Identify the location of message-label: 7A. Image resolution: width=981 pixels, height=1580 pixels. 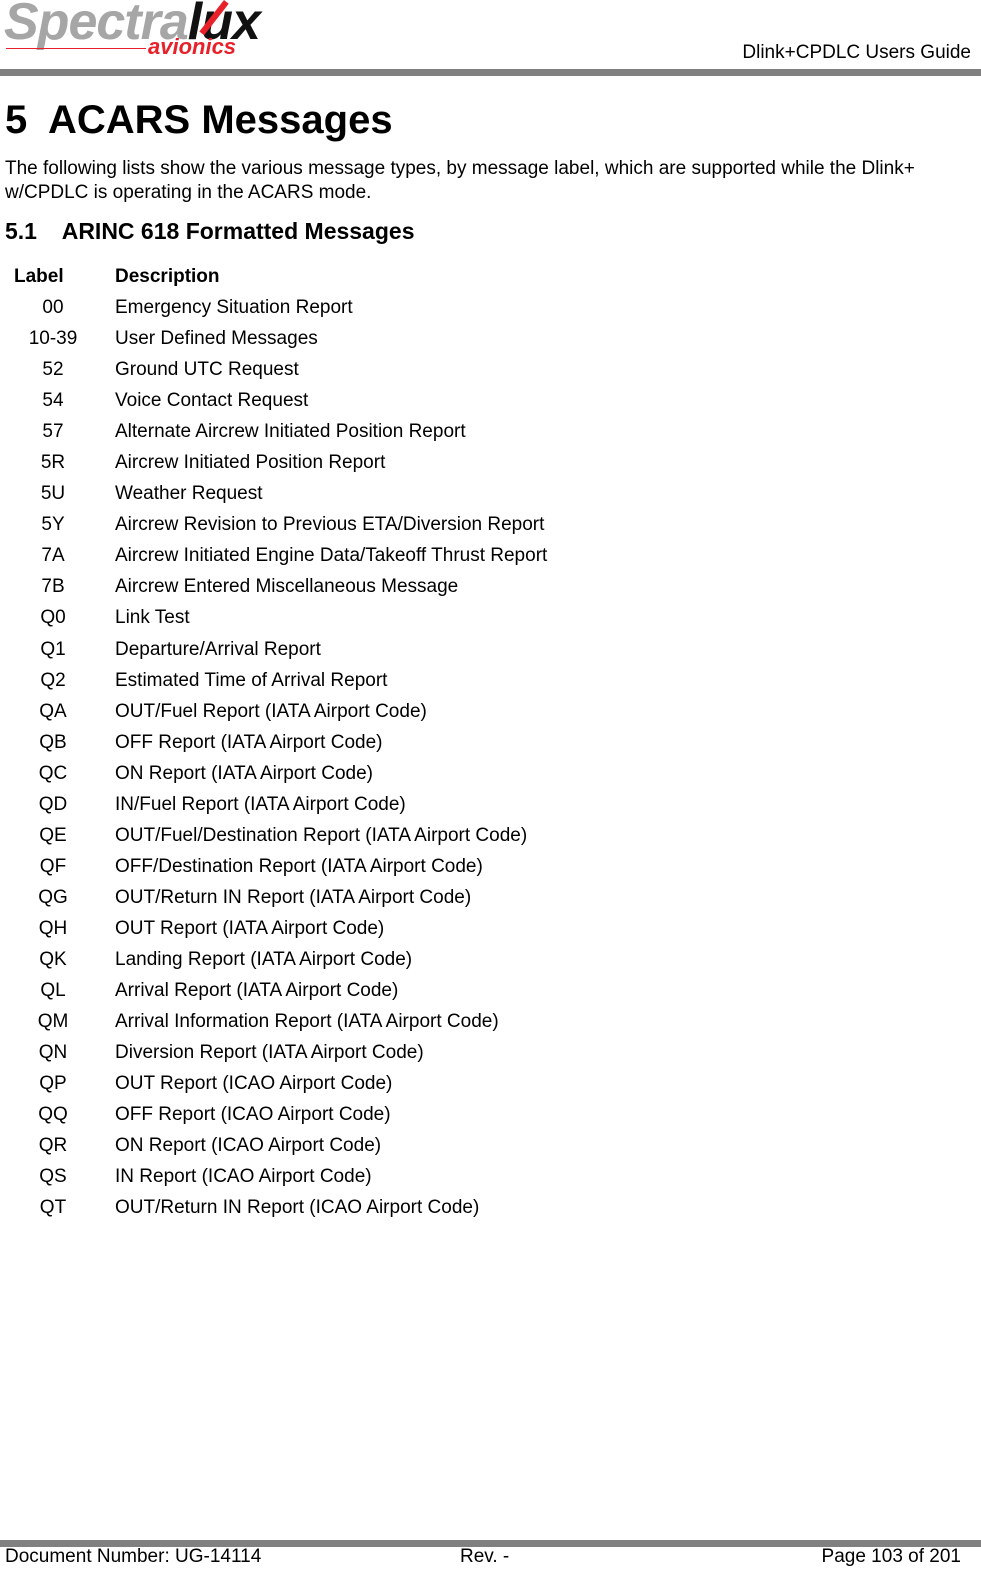
(53, 556).